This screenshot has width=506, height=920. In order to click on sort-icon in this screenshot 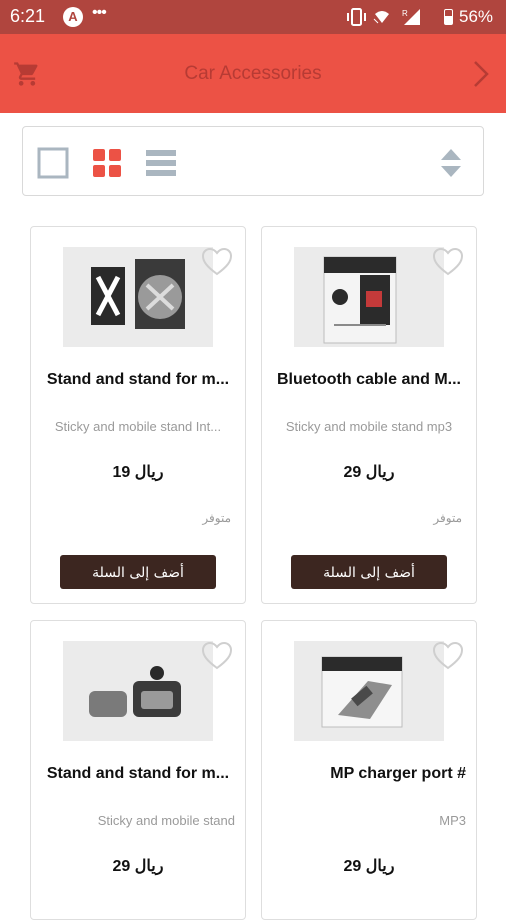, I will do `click(451, 163)`.